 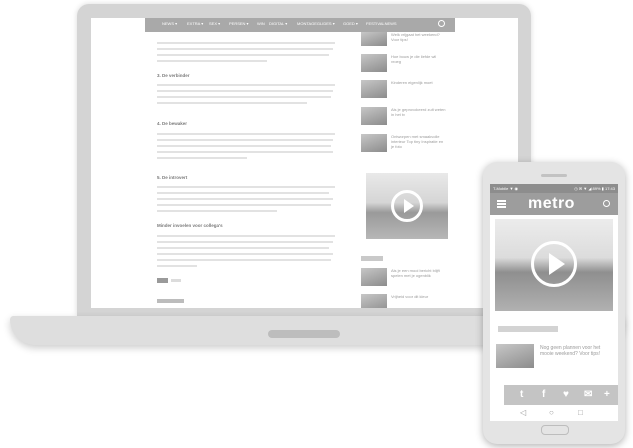 What do you see at coordinates (419, 59) in the screenshot?
I see `sidebar-title: Hoe bouw je die liefde wil vroeg` at bounding box center [419, 59].